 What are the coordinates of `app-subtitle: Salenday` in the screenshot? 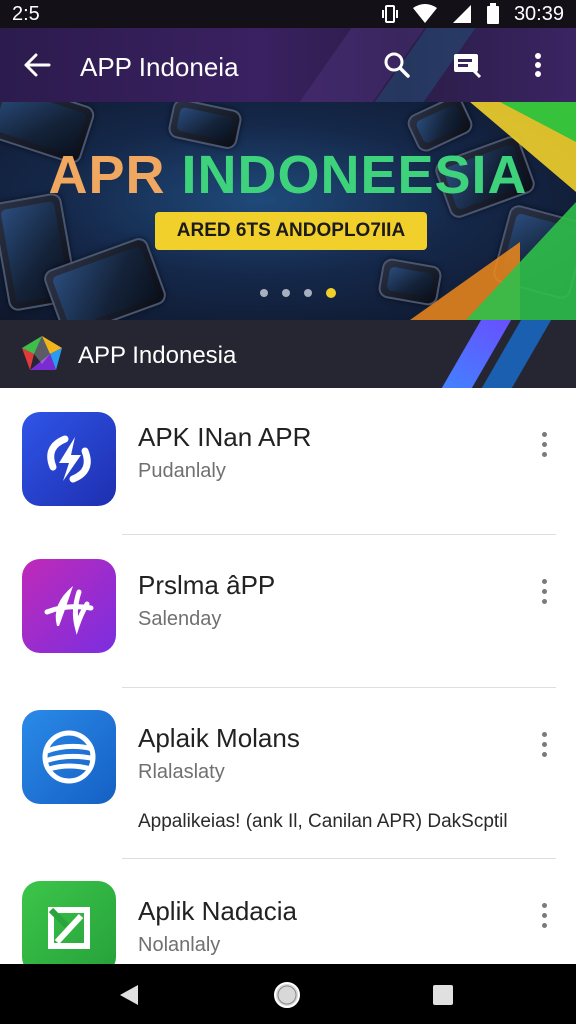 It's located at (180, 619).